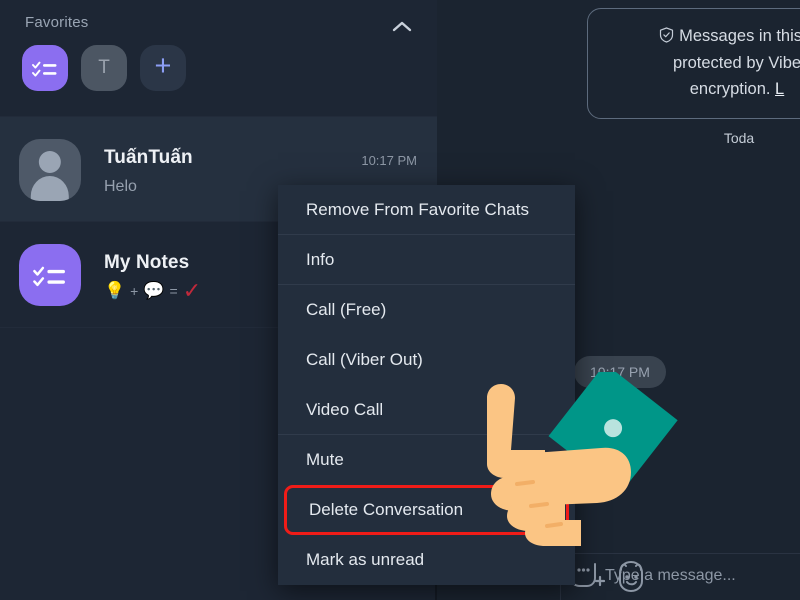 Image resolution: width=800 pixels, height=600 pixels. What do you see at coordinates (192, 290) in the screenshot?
I see `check-mark-emoji-icon: ✓` at bounding box center [192, 290].